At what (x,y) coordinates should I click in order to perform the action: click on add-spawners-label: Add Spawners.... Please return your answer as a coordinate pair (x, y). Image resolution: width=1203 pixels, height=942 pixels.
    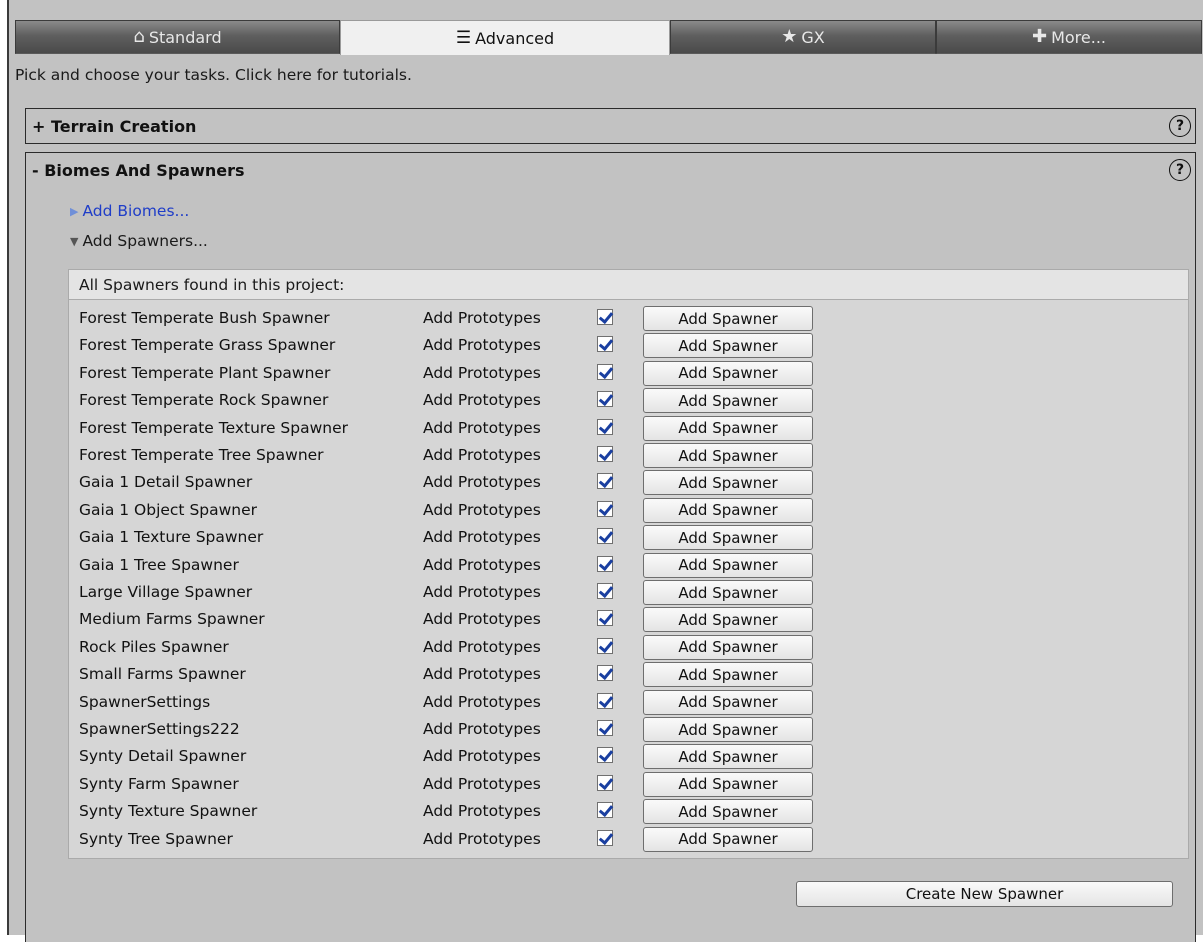
    Looking at the image, I should click on (145, 241).